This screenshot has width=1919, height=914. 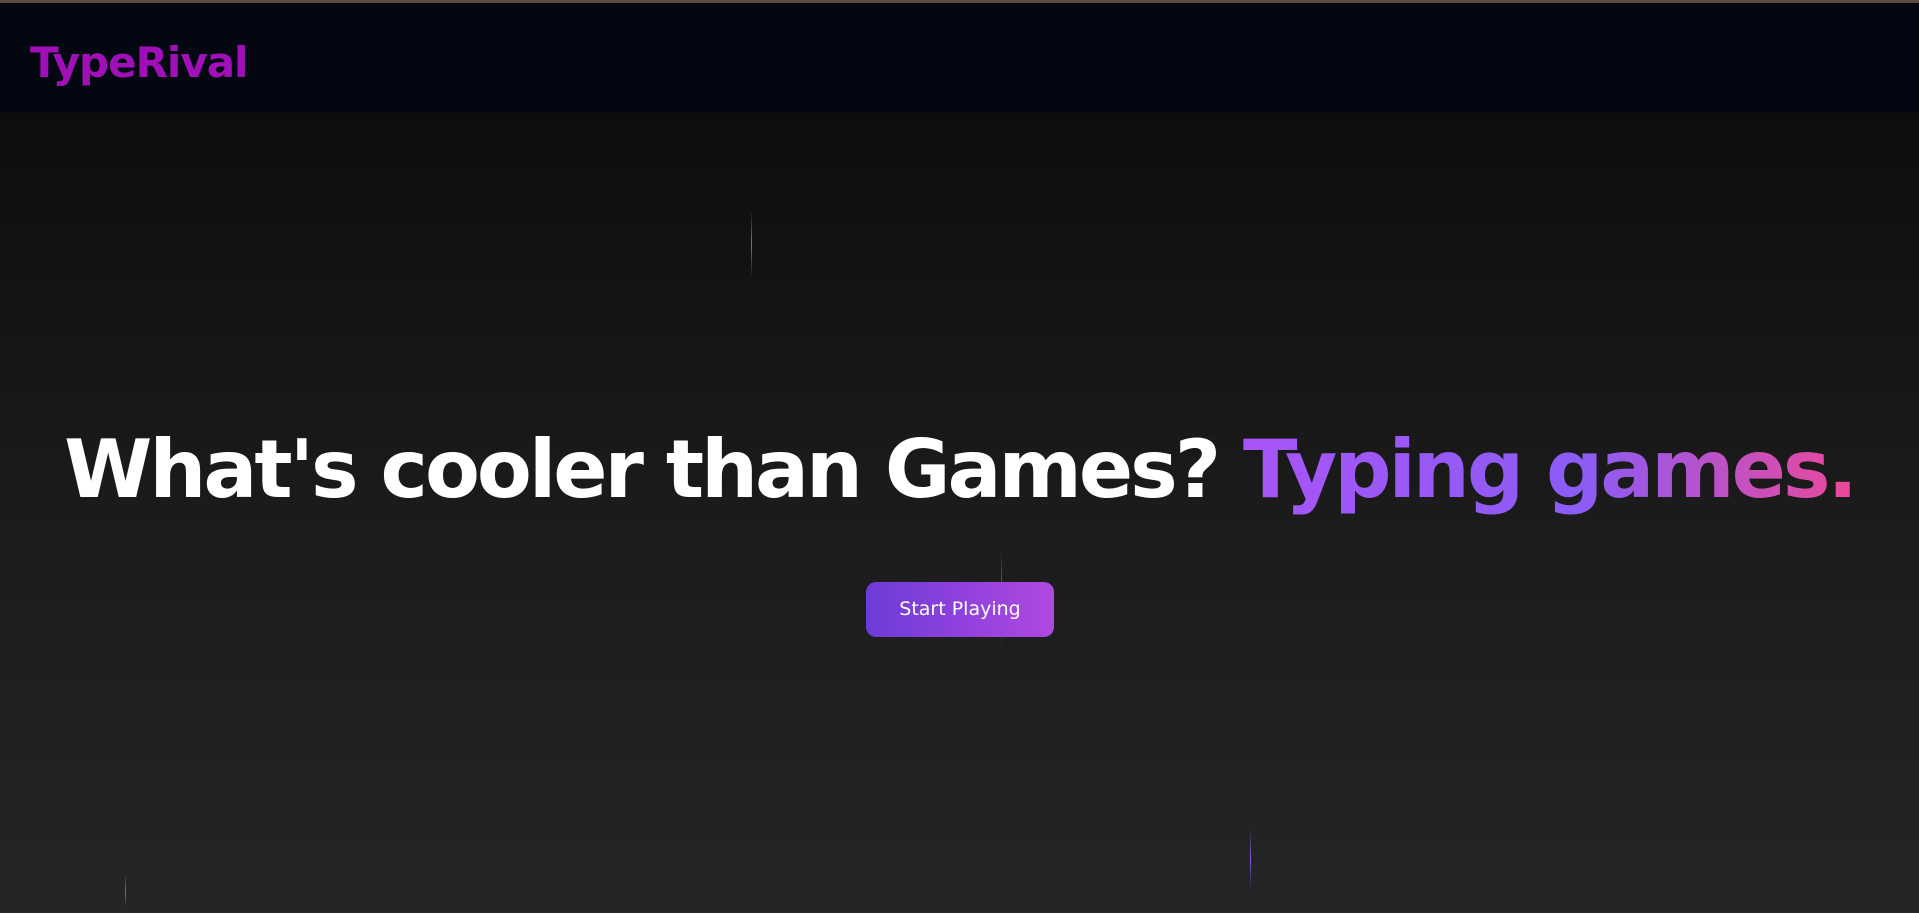 I want to click on headline-accent-text: Typing games., so click(x=1550, y=469).